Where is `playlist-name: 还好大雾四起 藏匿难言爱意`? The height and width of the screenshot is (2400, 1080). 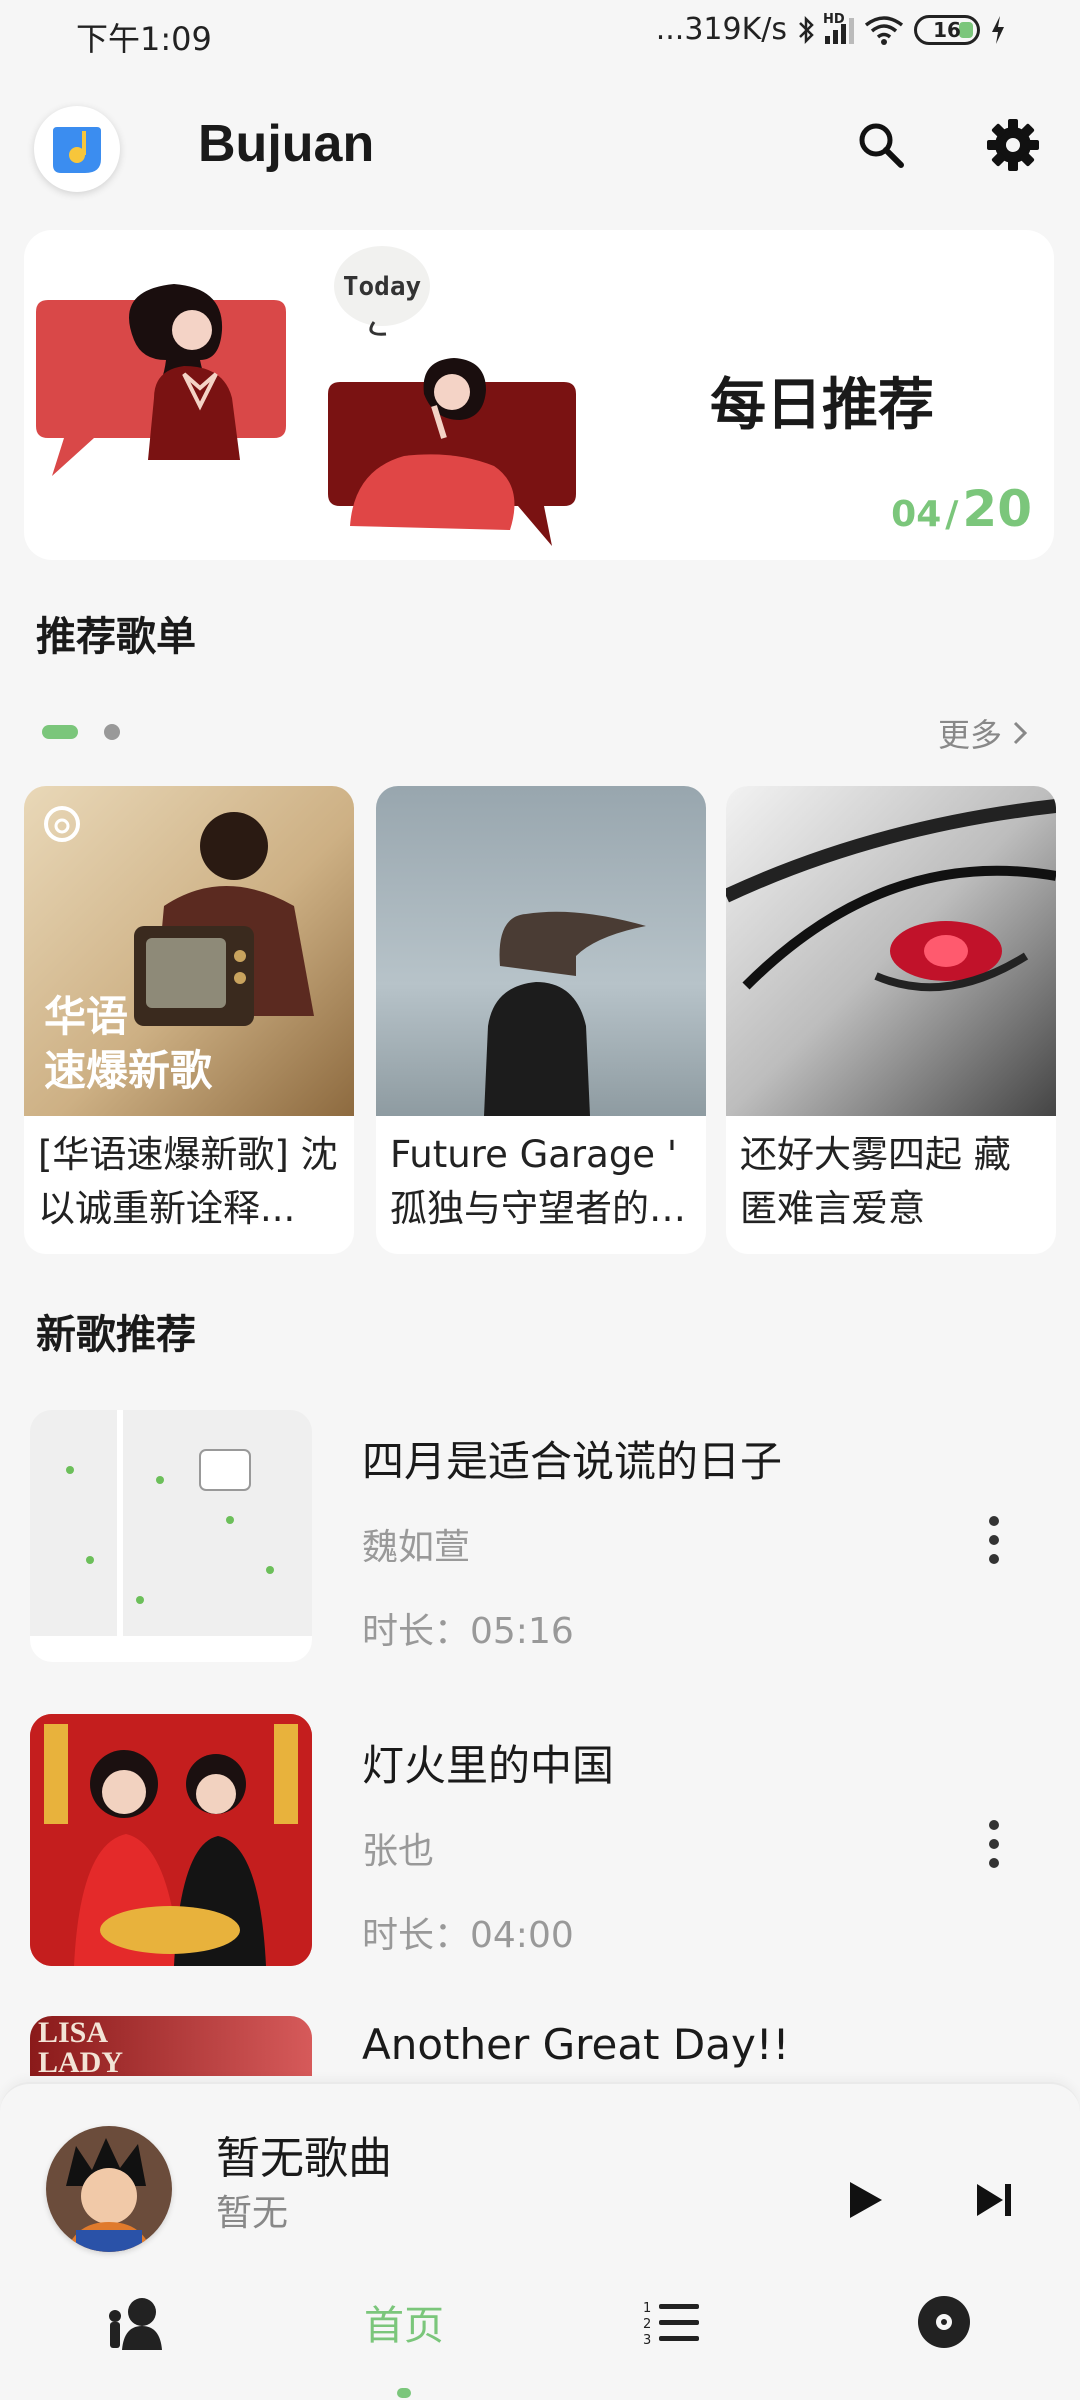
playlist-name: 还好大雾四起 藏匿难言爱意 is located at coordinates (875, 1181).